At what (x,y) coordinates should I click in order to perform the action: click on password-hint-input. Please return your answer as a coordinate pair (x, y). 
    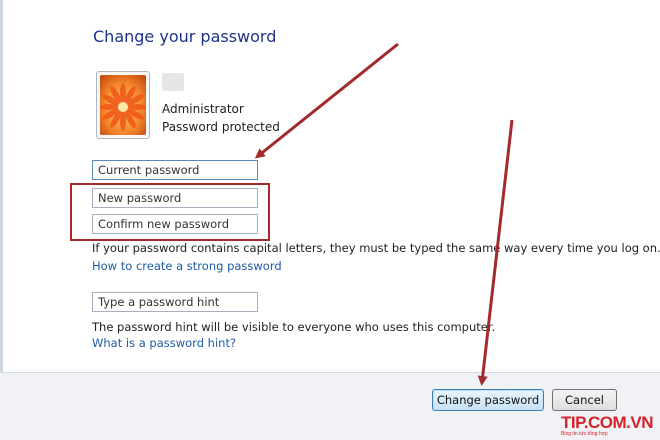
    Looking at the image, I should click on (175, 302).